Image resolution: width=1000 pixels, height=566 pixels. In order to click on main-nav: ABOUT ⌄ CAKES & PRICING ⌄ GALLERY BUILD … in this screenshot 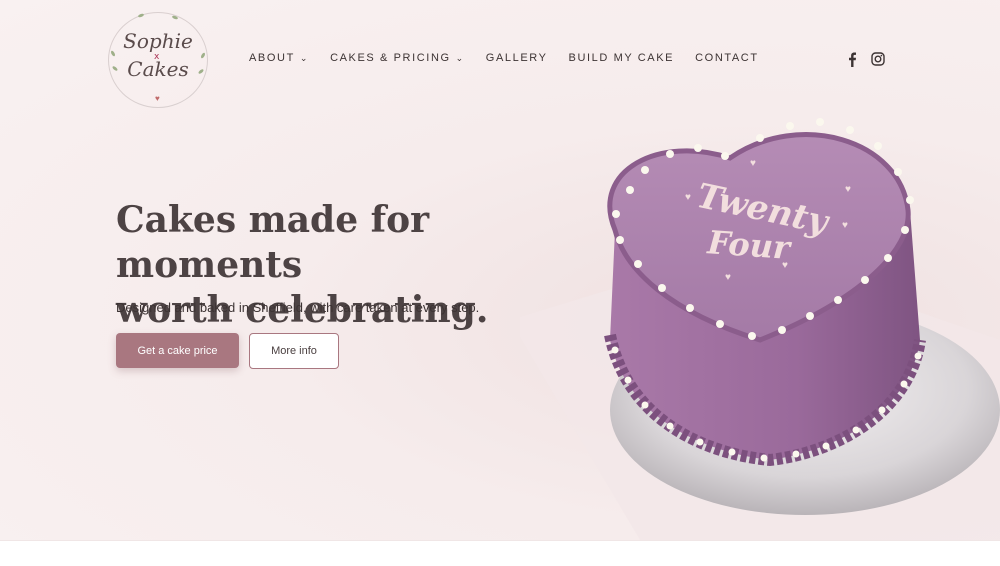, I will do `click(514, 58)`.